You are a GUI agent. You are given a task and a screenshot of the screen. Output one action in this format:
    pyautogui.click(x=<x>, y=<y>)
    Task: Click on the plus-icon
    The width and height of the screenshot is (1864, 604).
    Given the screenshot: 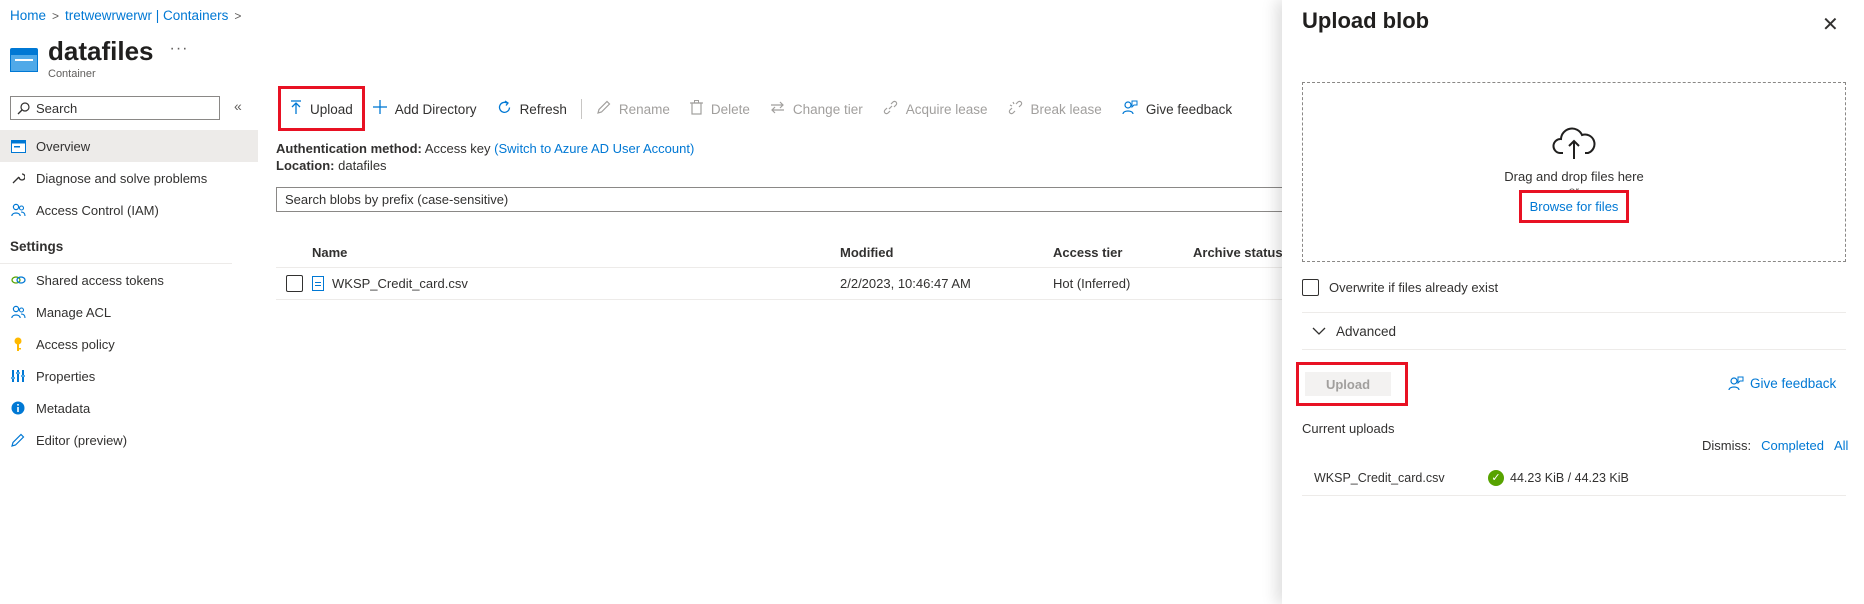 What is the action you would take?
    pyautogui.click(x=379, y=109)
    